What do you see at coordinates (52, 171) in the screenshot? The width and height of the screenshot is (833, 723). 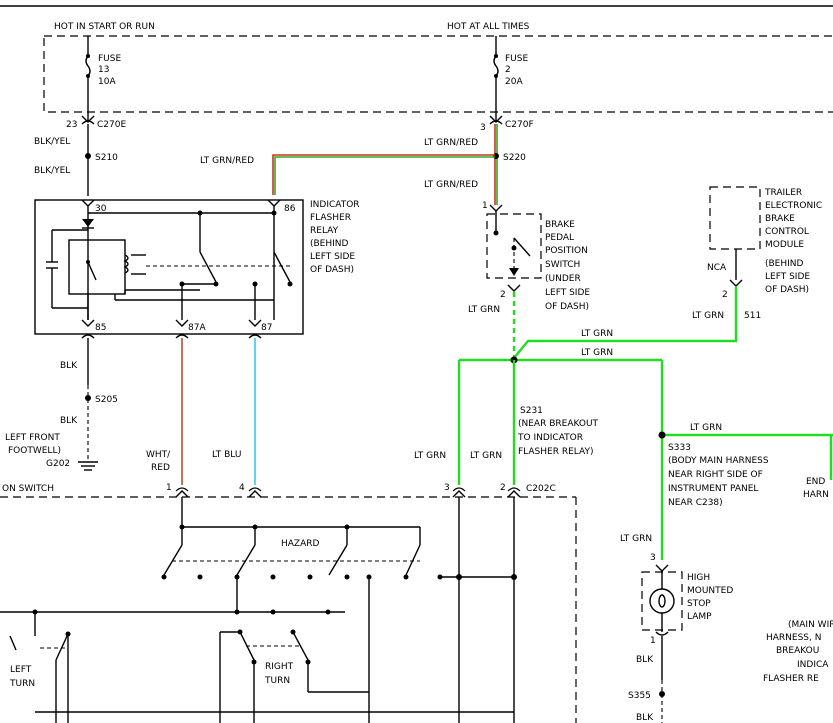 I see `wire-blk-yel-lower: BLK/YEL` at bounding box center [52, 171].